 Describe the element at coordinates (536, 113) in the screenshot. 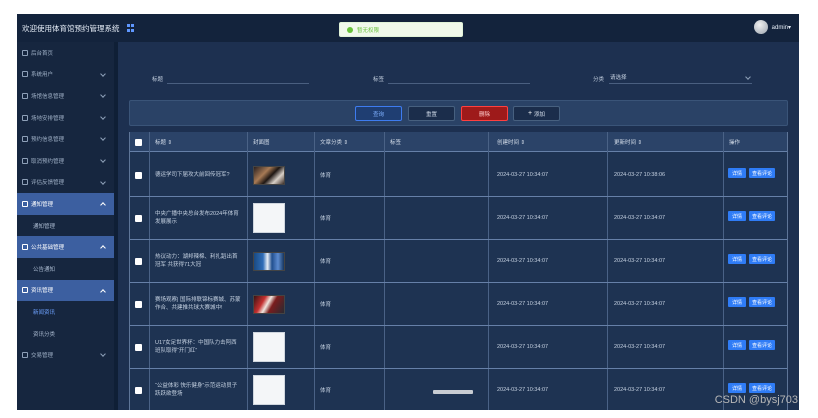

I see `add-button: + 添加` at that location.